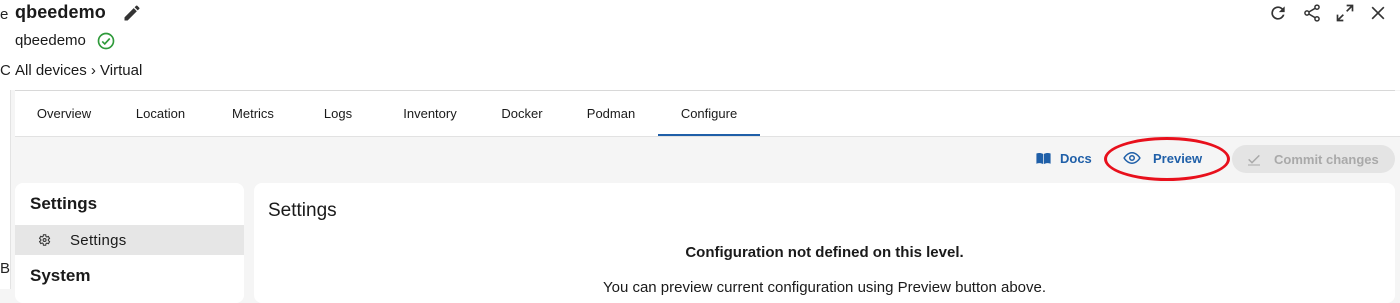 The image size is (1400, 303). Describe the element at coordinates (129, 240) in the screenshot. I see `sidebar-item-settings: Settings` at that location.